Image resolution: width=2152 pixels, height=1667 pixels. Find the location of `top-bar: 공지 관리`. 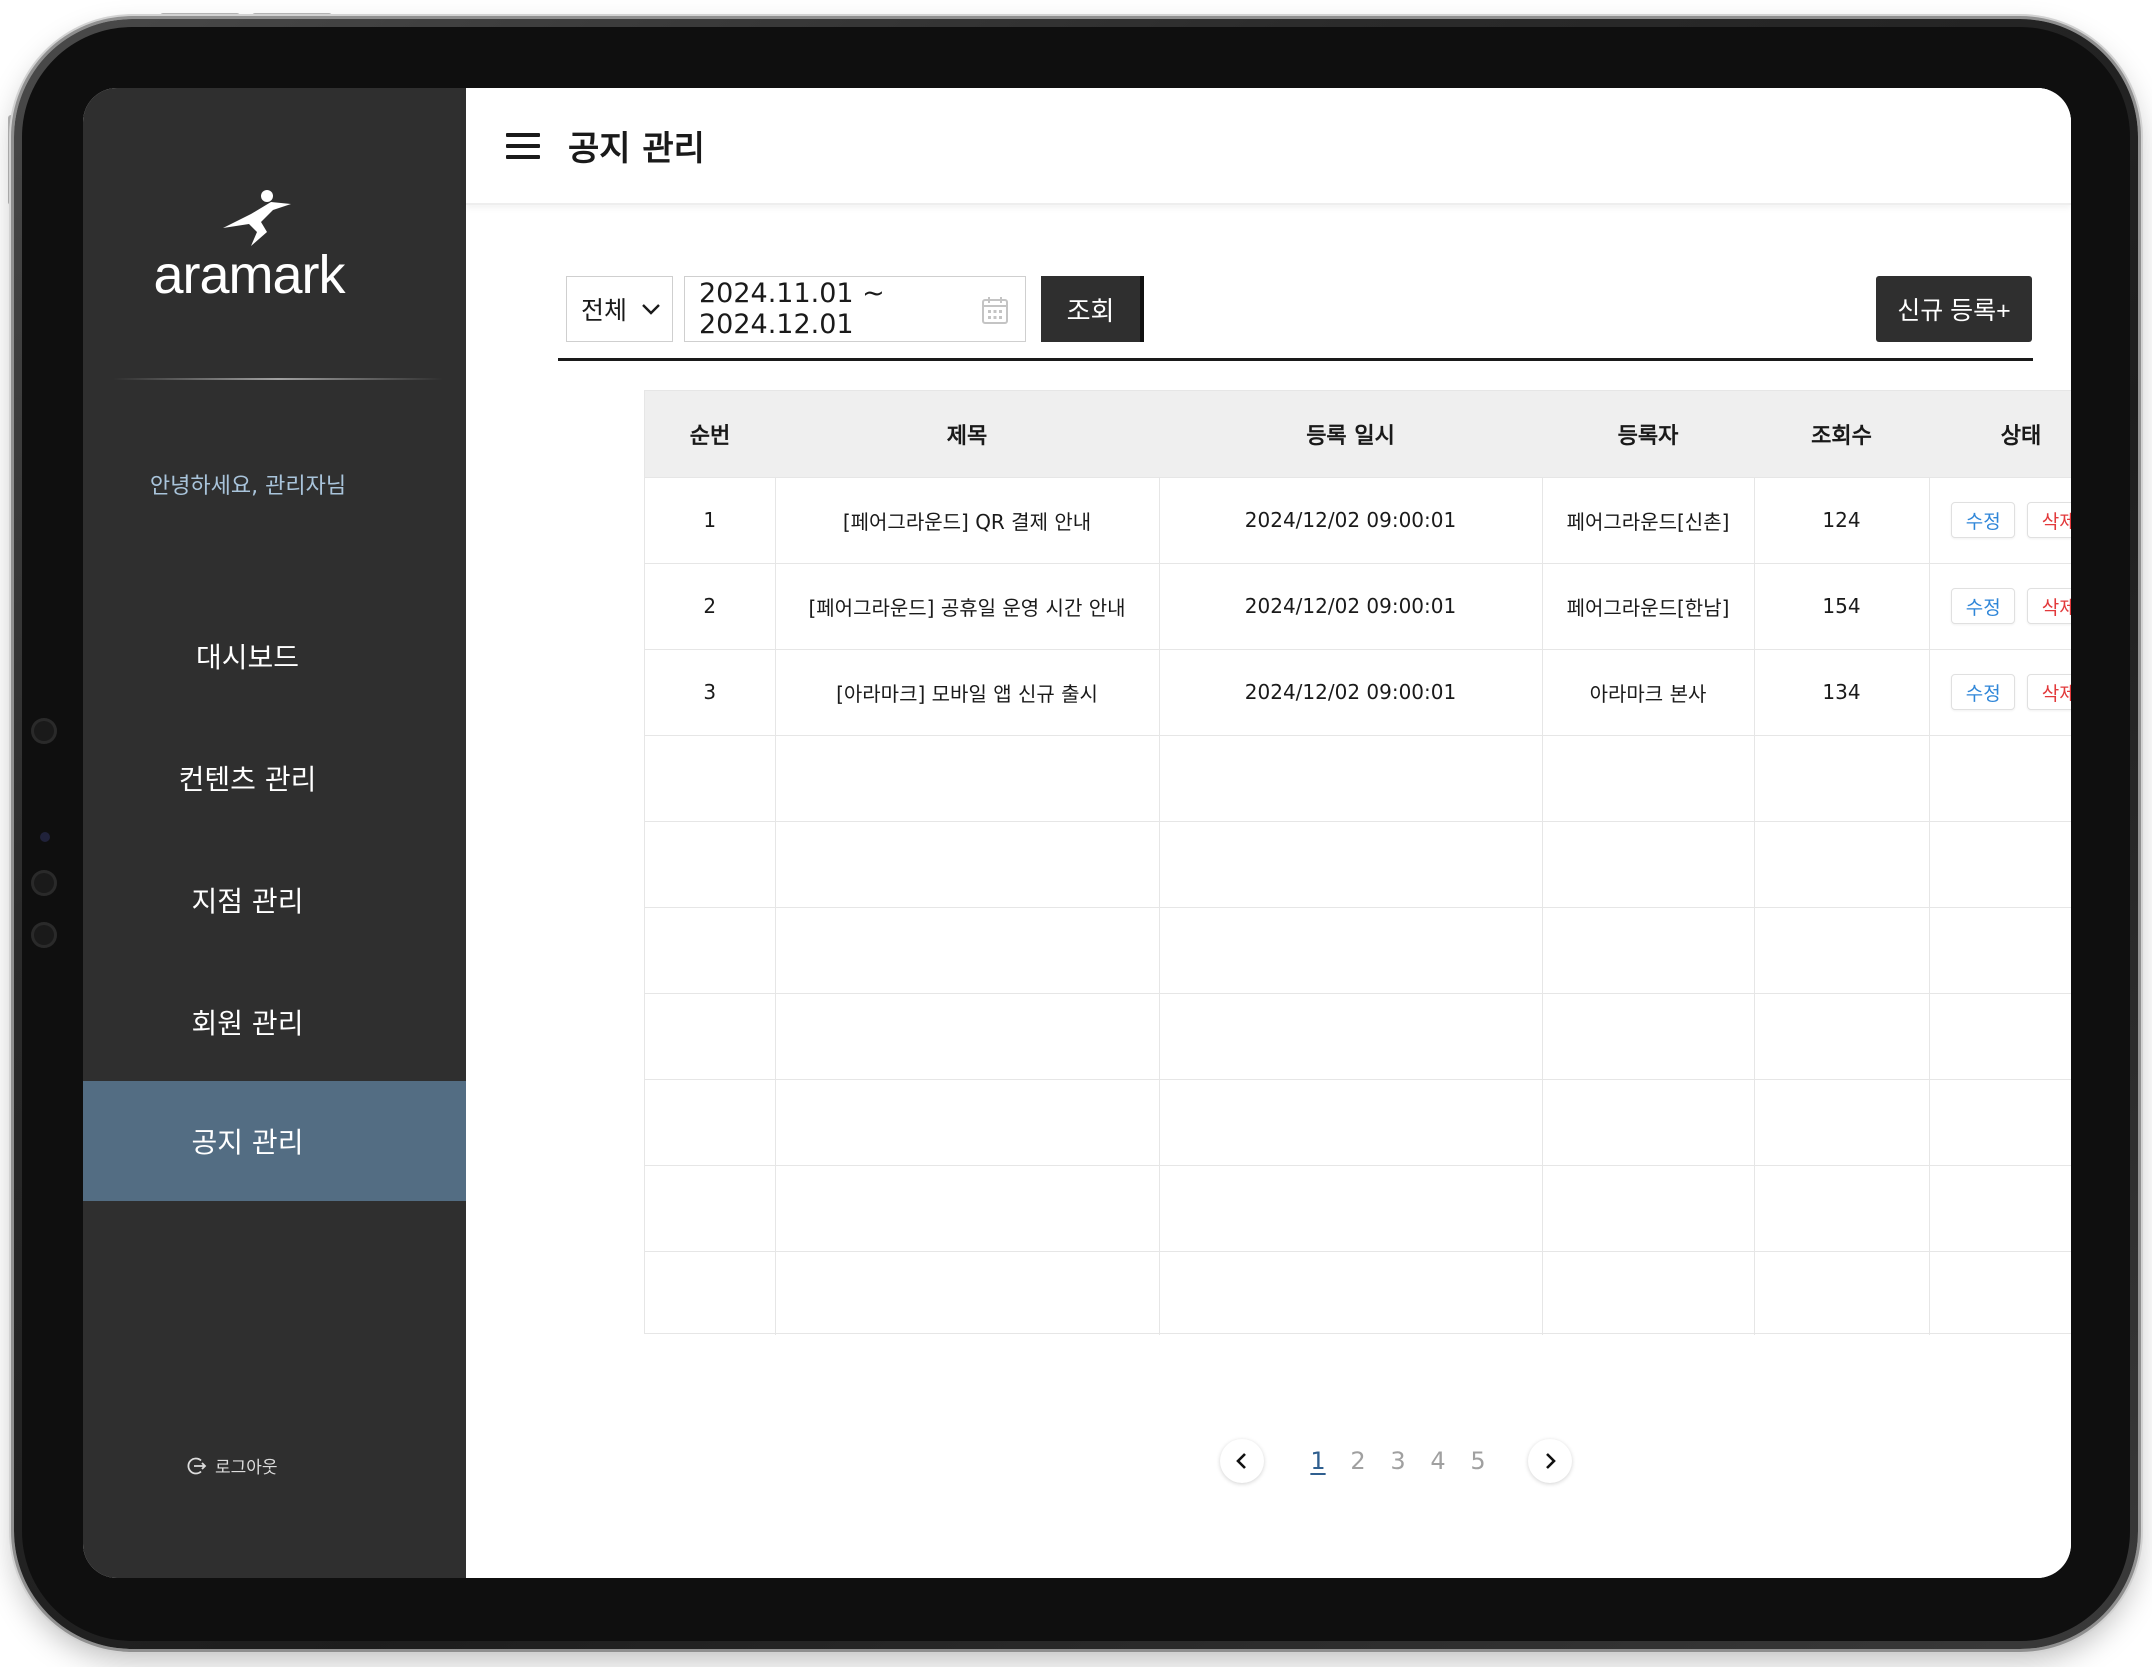

top-bar: 공지 관리 is located at coordinates (1268, 146).